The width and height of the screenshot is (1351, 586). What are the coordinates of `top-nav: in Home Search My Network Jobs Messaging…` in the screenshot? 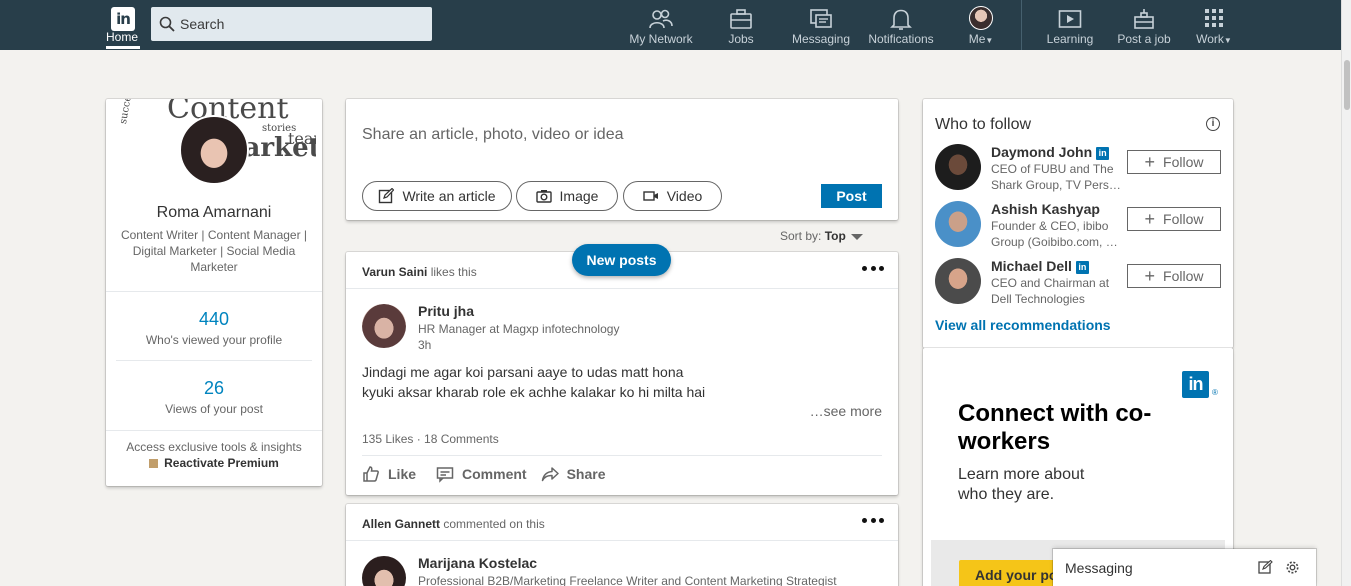 It's located at (670, 25).